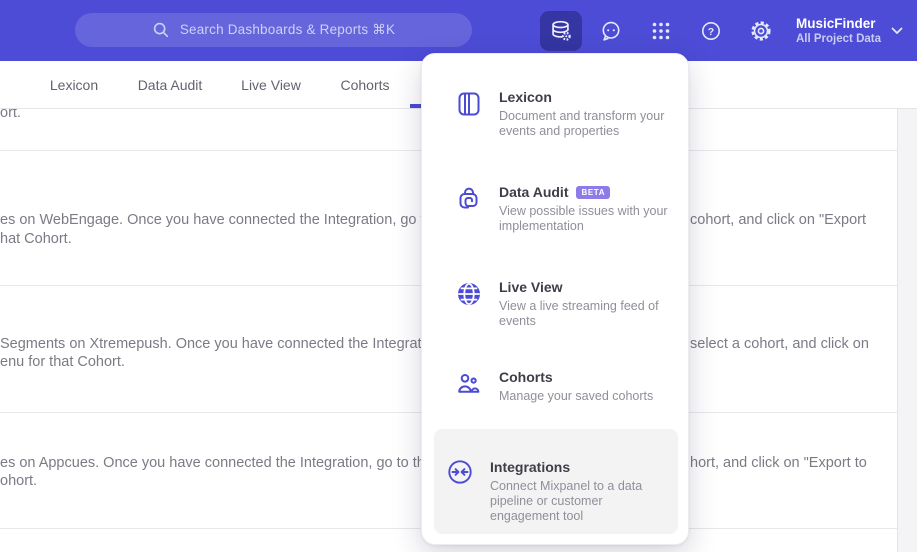 The height and width of the screenshot is (552, 917). I want to click on row-text-fragment: enu for that Cohort., so click(62, 362).